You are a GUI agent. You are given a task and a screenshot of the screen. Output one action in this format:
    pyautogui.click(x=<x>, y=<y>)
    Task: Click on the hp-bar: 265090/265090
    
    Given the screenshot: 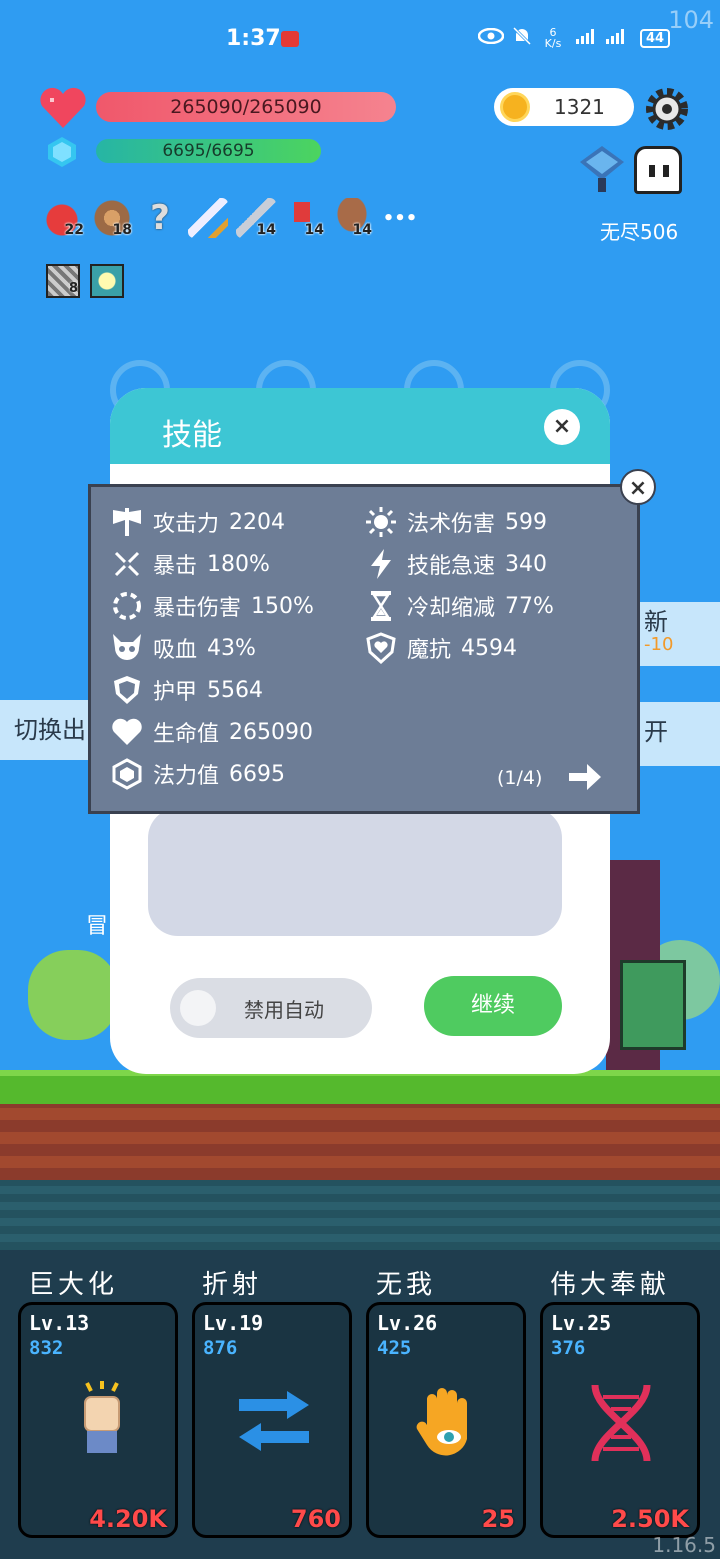 What is the action you would take?
    pyautogui.click(x=246, y=107)
    